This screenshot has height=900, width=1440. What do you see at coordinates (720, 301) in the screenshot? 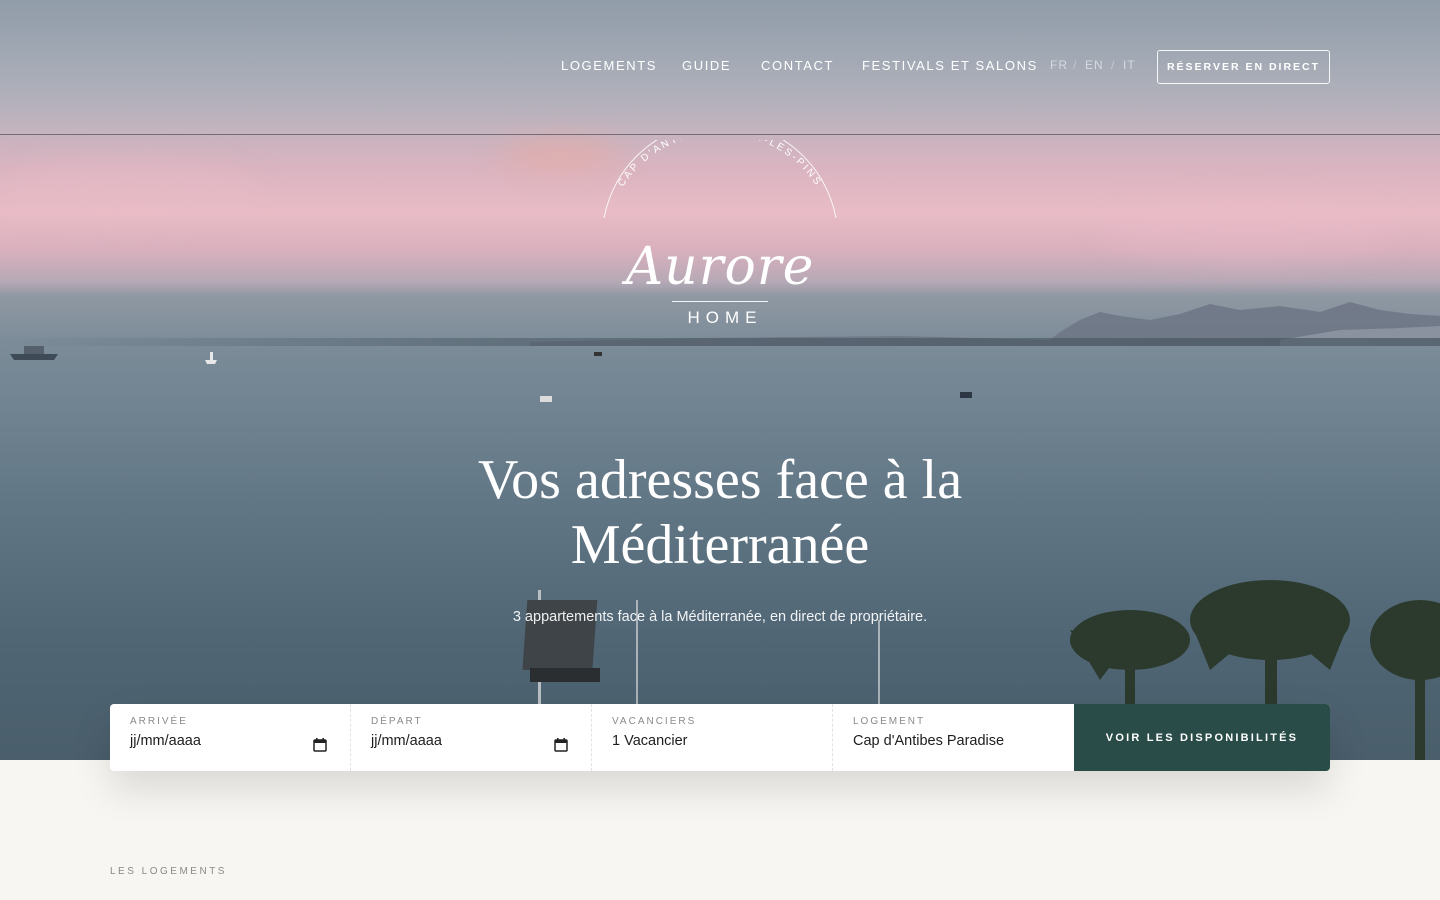
I see `logo-divider` at bounding box center [720, 301].